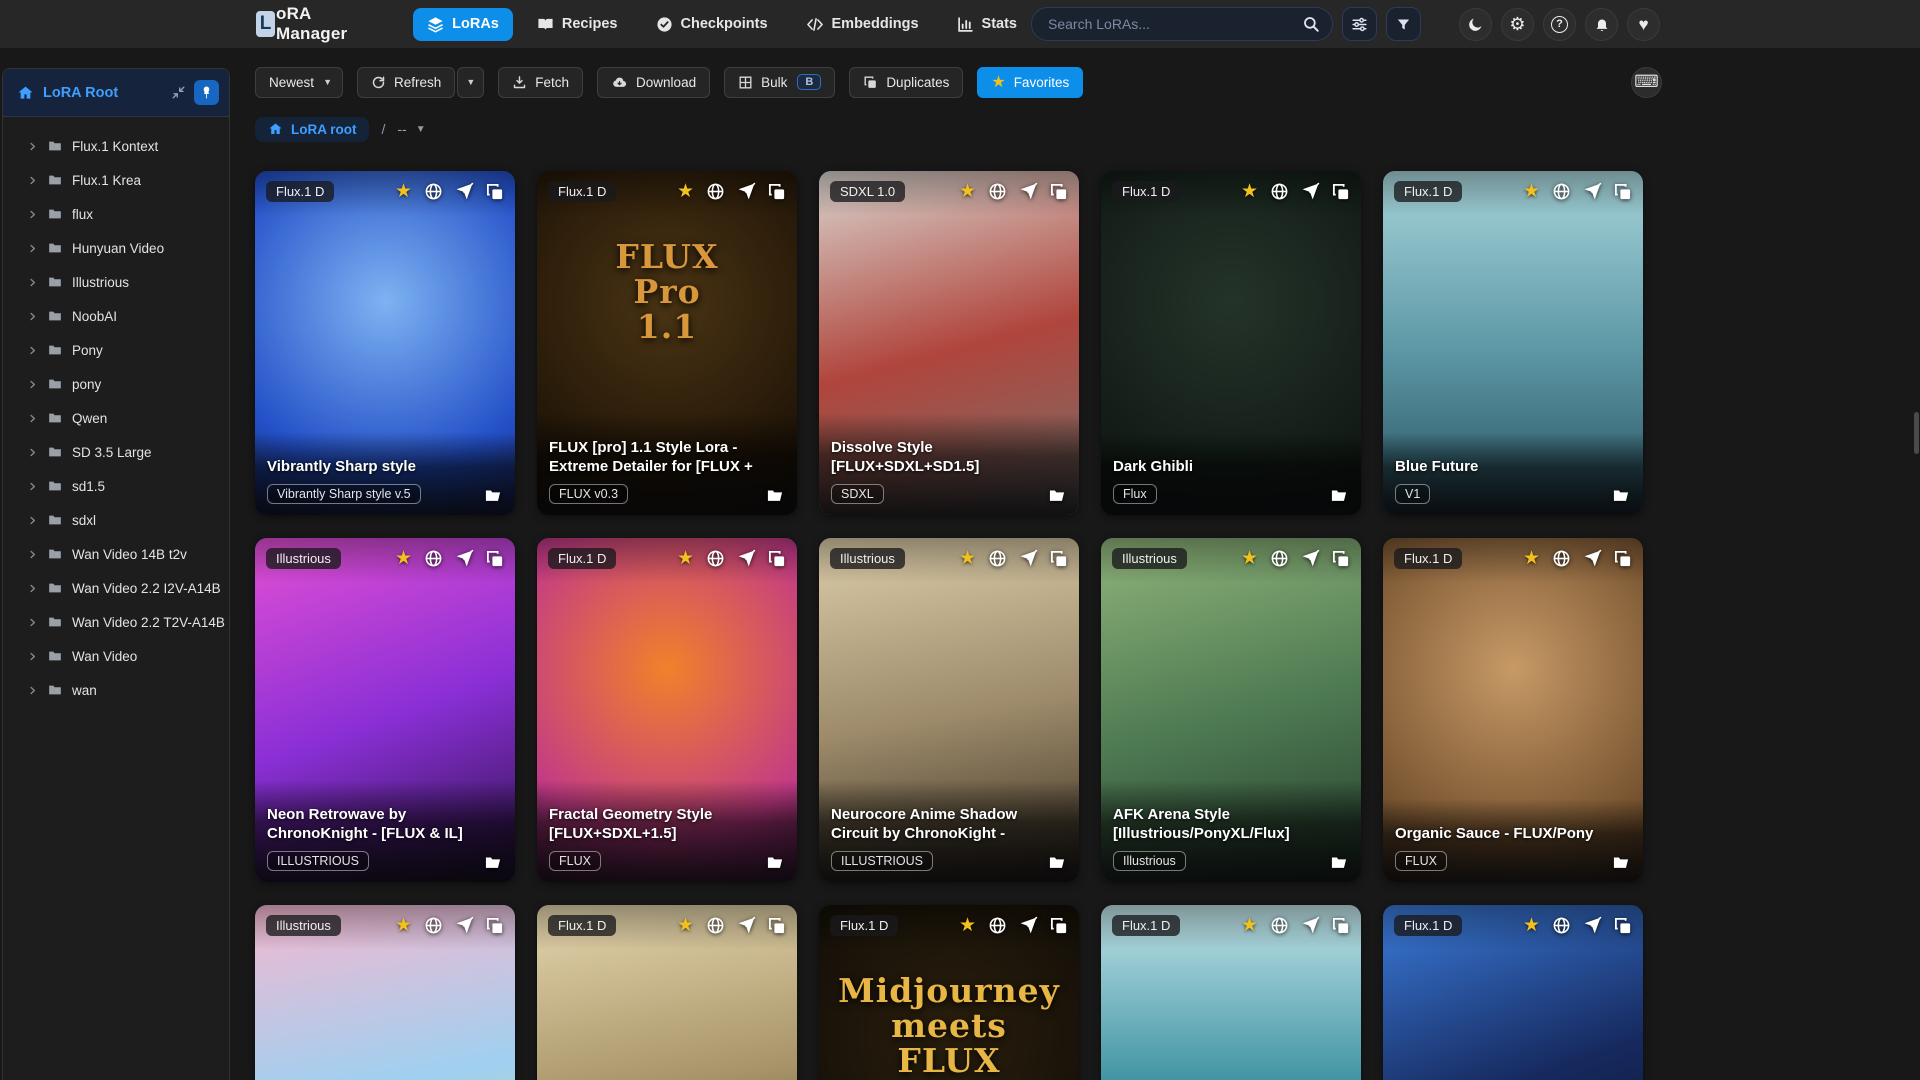 The height and width of the screenshot is (1080, 1920). What do you see at coordinates (1030, 82) in the screenshot?
I see `favorites-filter-button: ★ Favorites` at bounding box center [1030, 82].